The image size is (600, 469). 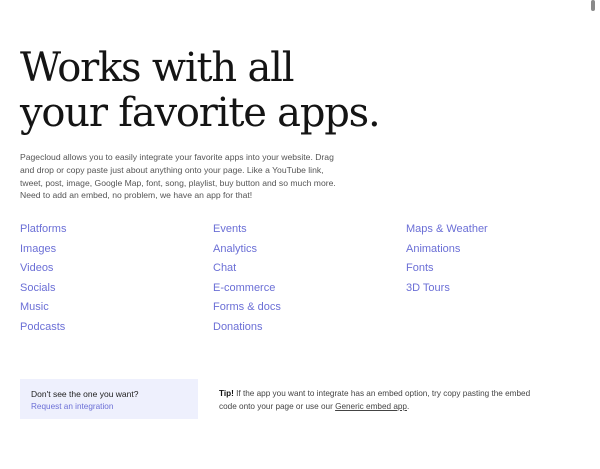 What do you see at coordinates (247, 331) in the screenshot?
I see `category-link-donations: Donations` at bounding box center [247, 331].